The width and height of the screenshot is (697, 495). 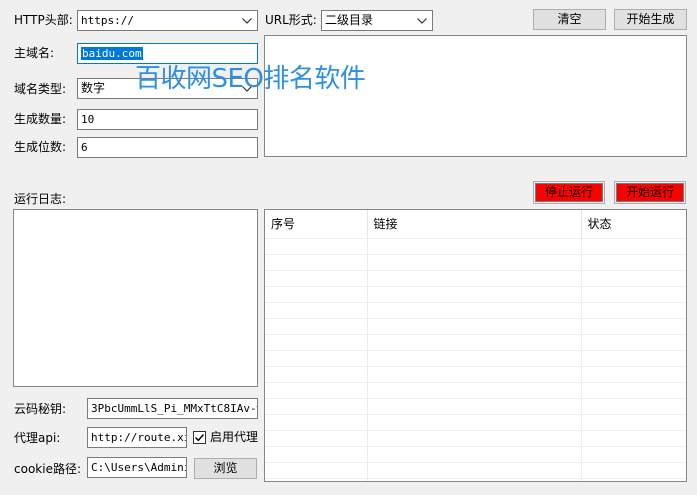 I want to click on clear-button: 清空, so click(x=569, y=19).